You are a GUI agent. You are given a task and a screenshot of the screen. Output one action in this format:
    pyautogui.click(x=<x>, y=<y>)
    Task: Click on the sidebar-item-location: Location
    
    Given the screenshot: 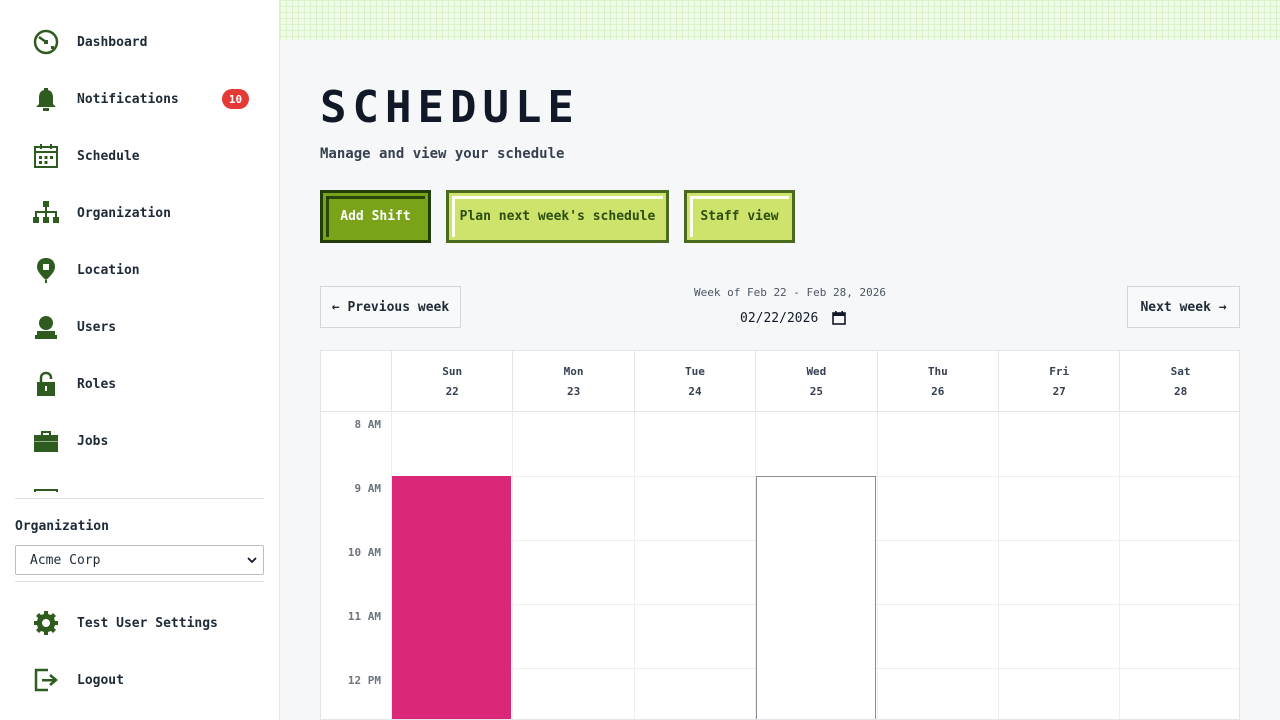 What is the action you would take?
    pyautogui.click(x=145, y=270)
    